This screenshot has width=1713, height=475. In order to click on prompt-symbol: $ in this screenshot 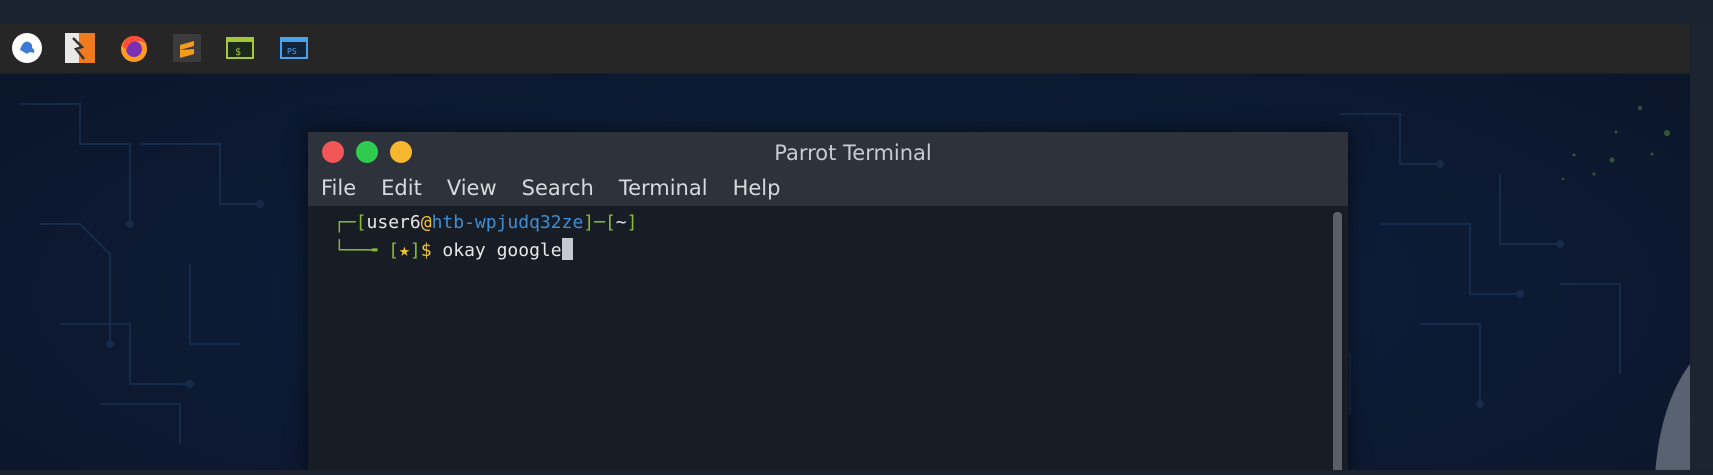, I will do `click(426, 250)`.